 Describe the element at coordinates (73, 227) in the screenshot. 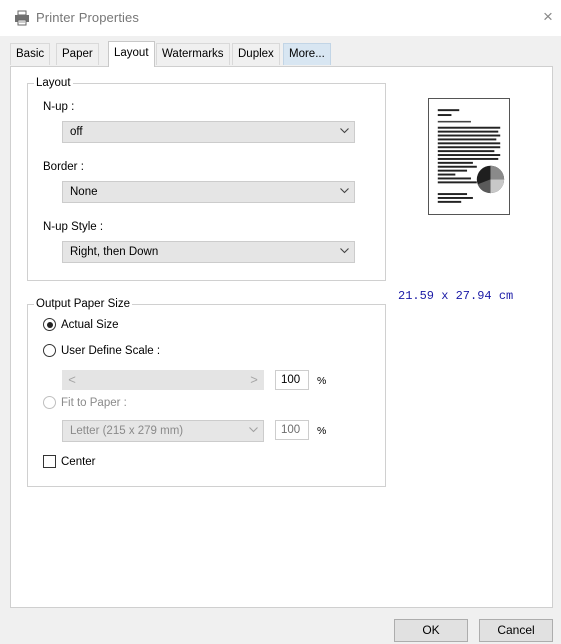

I see `nup-style-label: N-up Style :` at that location.